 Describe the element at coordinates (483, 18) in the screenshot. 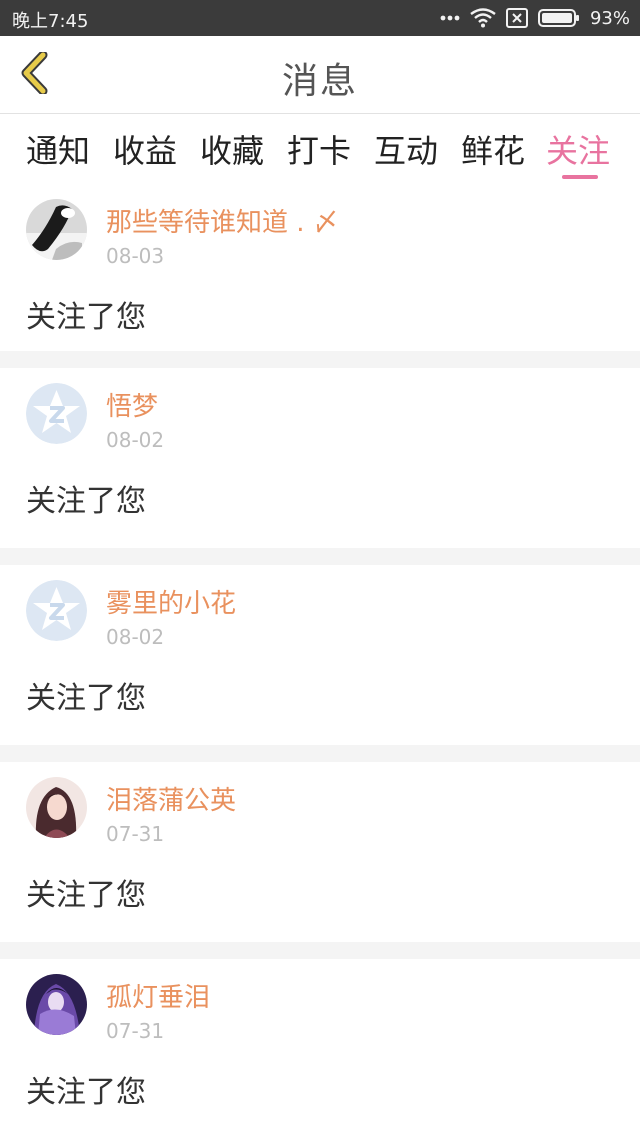

I see `wifi-icon` at that location.